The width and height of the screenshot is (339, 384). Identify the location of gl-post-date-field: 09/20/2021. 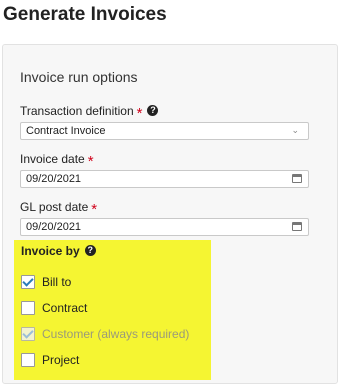
(164, 227).